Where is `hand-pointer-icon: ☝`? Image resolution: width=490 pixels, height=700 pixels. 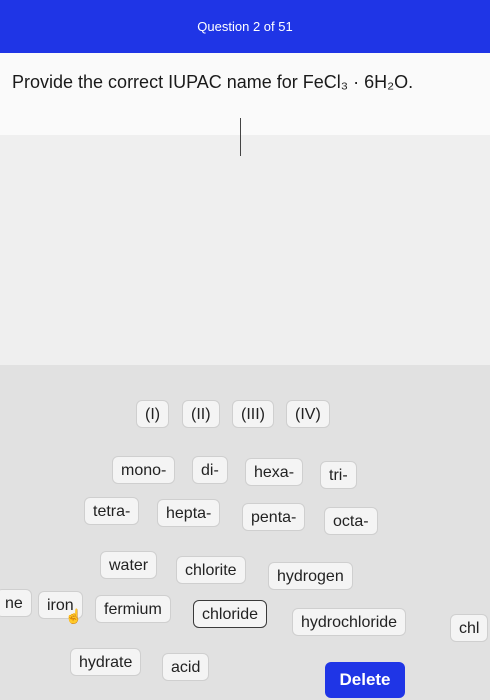
hand-pointer-icon: ☝ is located at coordinates (74, 616).